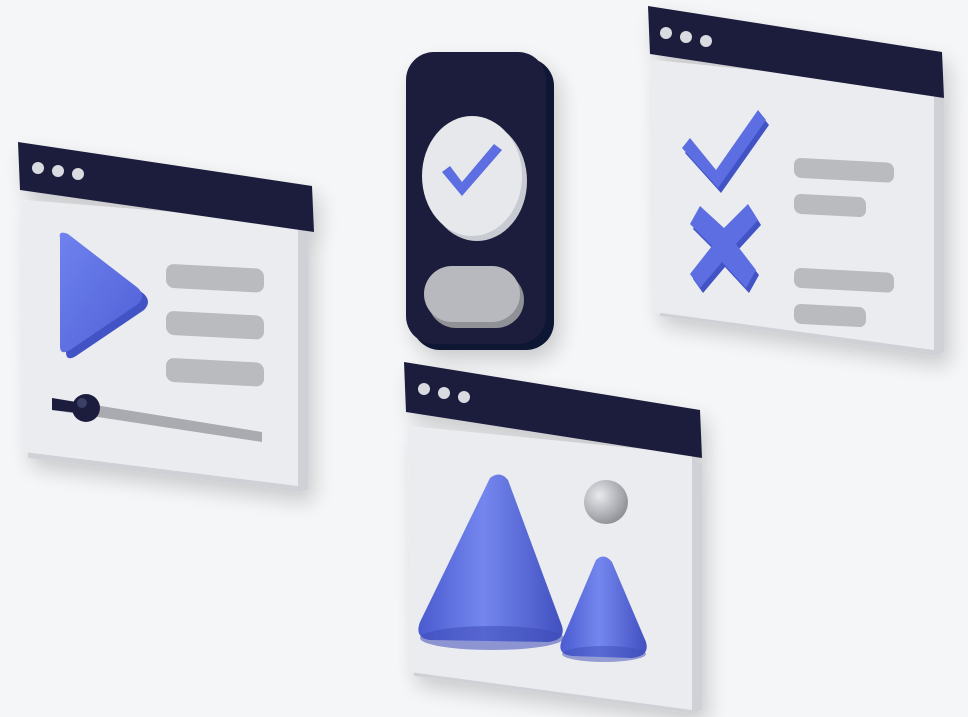  Describe the element at coordinates (606, 502) in the screenshot. I see `sun-icon` at that location.